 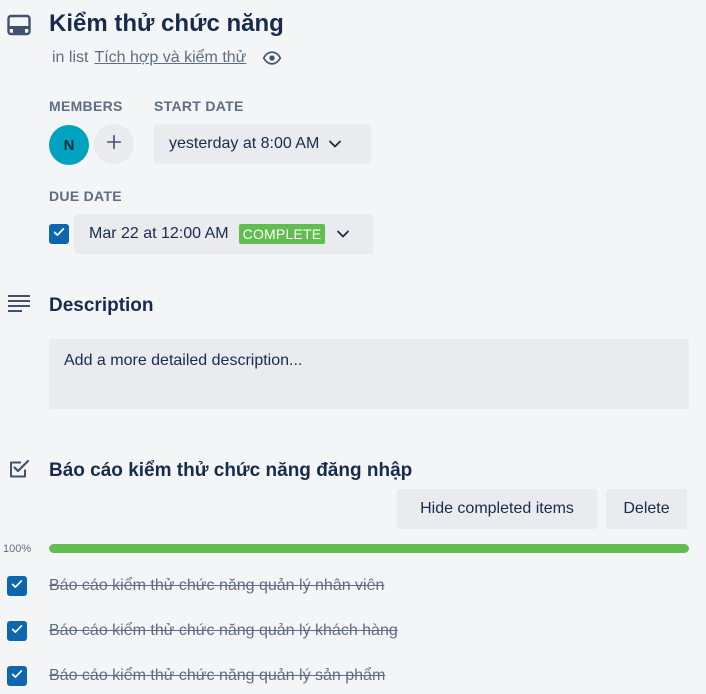 What do you see at coordinates (170, 58) in the screenshot?
I see `list-link: Tích hợp và kiểm thử` at bounding box center [170, 58].